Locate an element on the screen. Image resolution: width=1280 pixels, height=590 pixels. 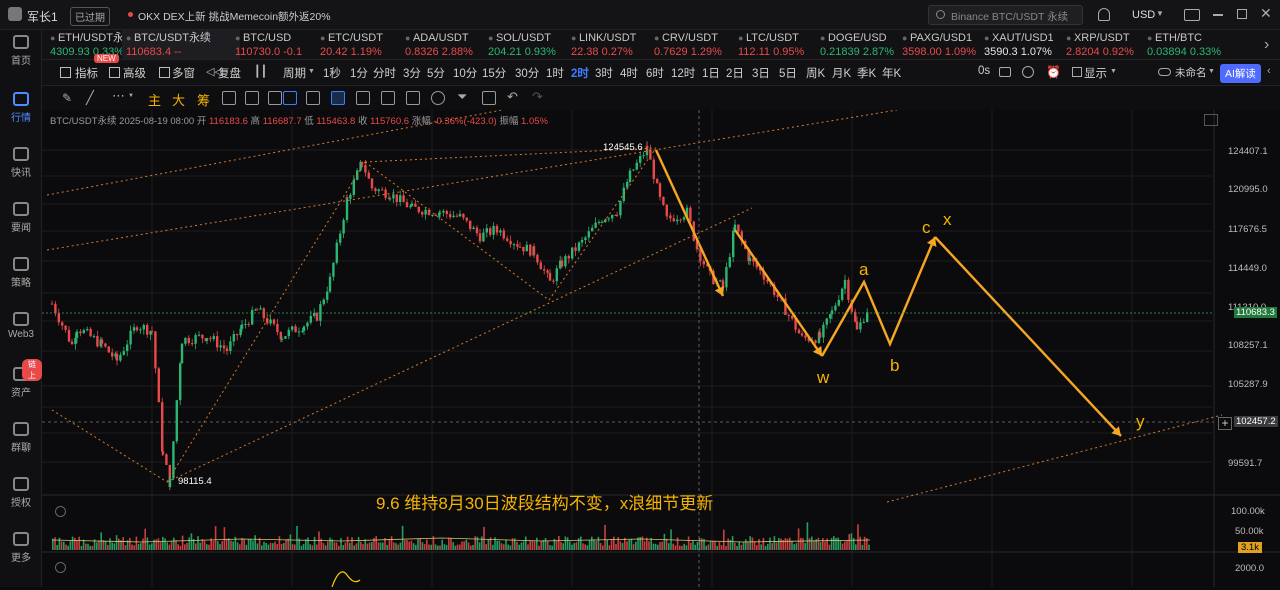
ticker-ltcusdt: ● LTC/USDT 112.11 0.95% is located at coordinates (778, 44).